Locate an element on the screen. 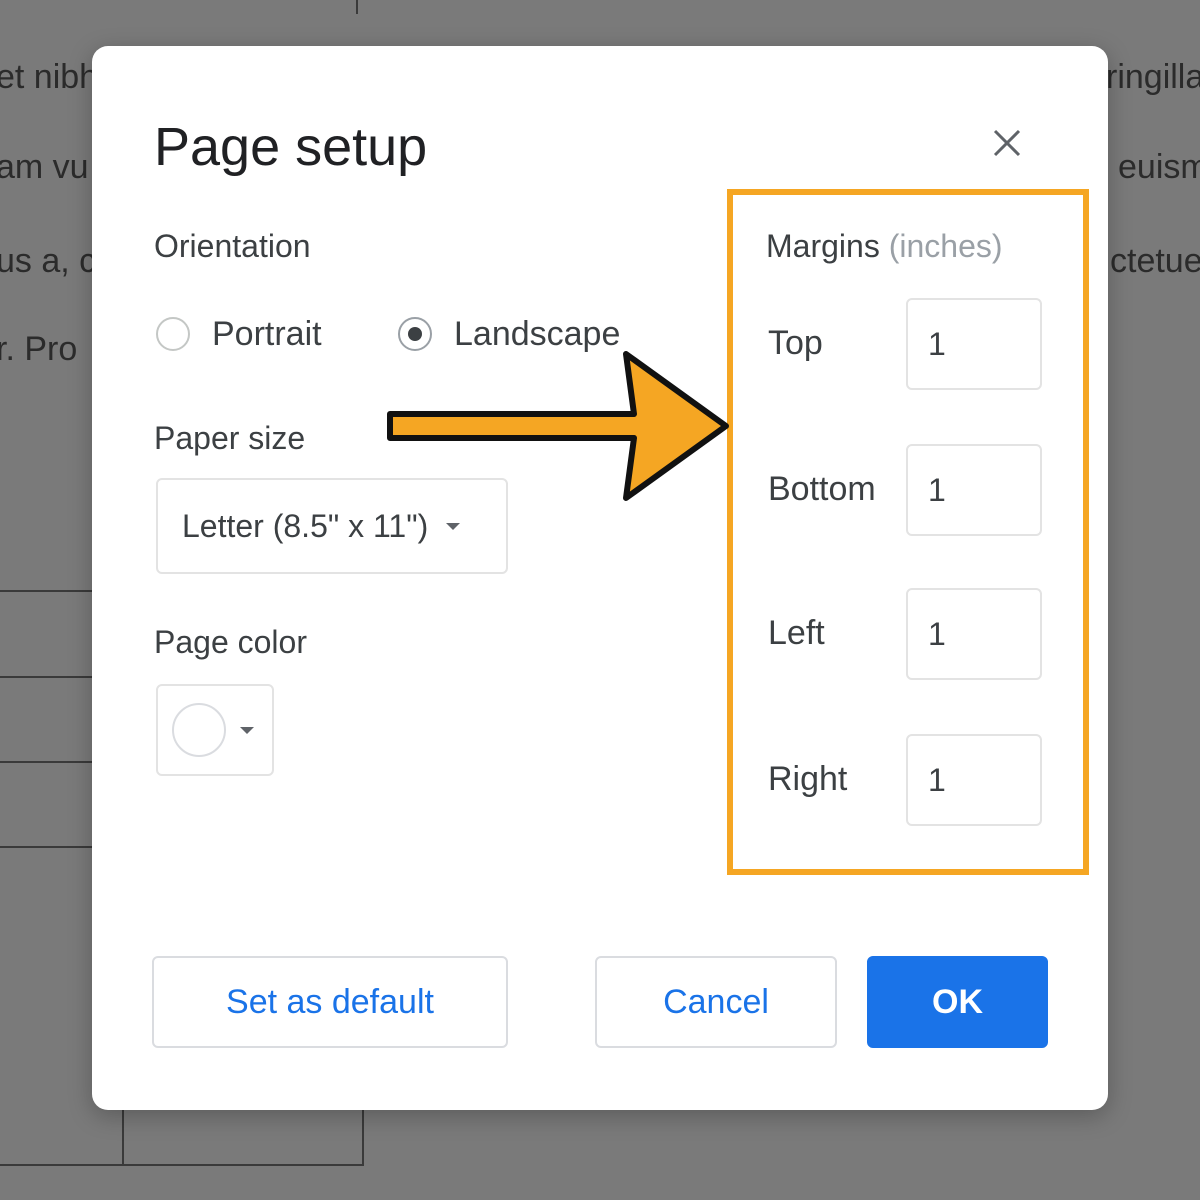 Image resolution: width=1200 pixels, height=1200 pixels. set-as-default-button: Set as default is located at coordinates (330, 1002).